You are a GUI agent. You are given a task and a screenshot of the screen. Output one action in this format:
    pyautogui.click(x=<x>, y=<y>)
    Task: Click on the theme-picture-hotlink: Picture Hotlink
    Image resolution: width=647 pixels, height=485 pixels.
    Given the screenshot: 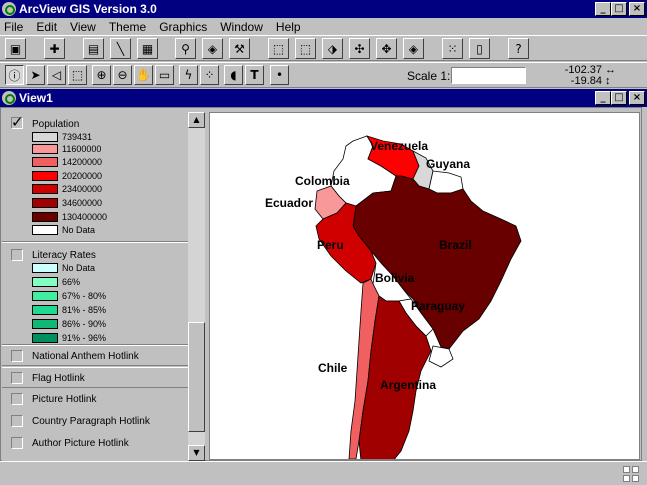 What is the action you would take?
    pyautogui.click(x=95, y=399)
    